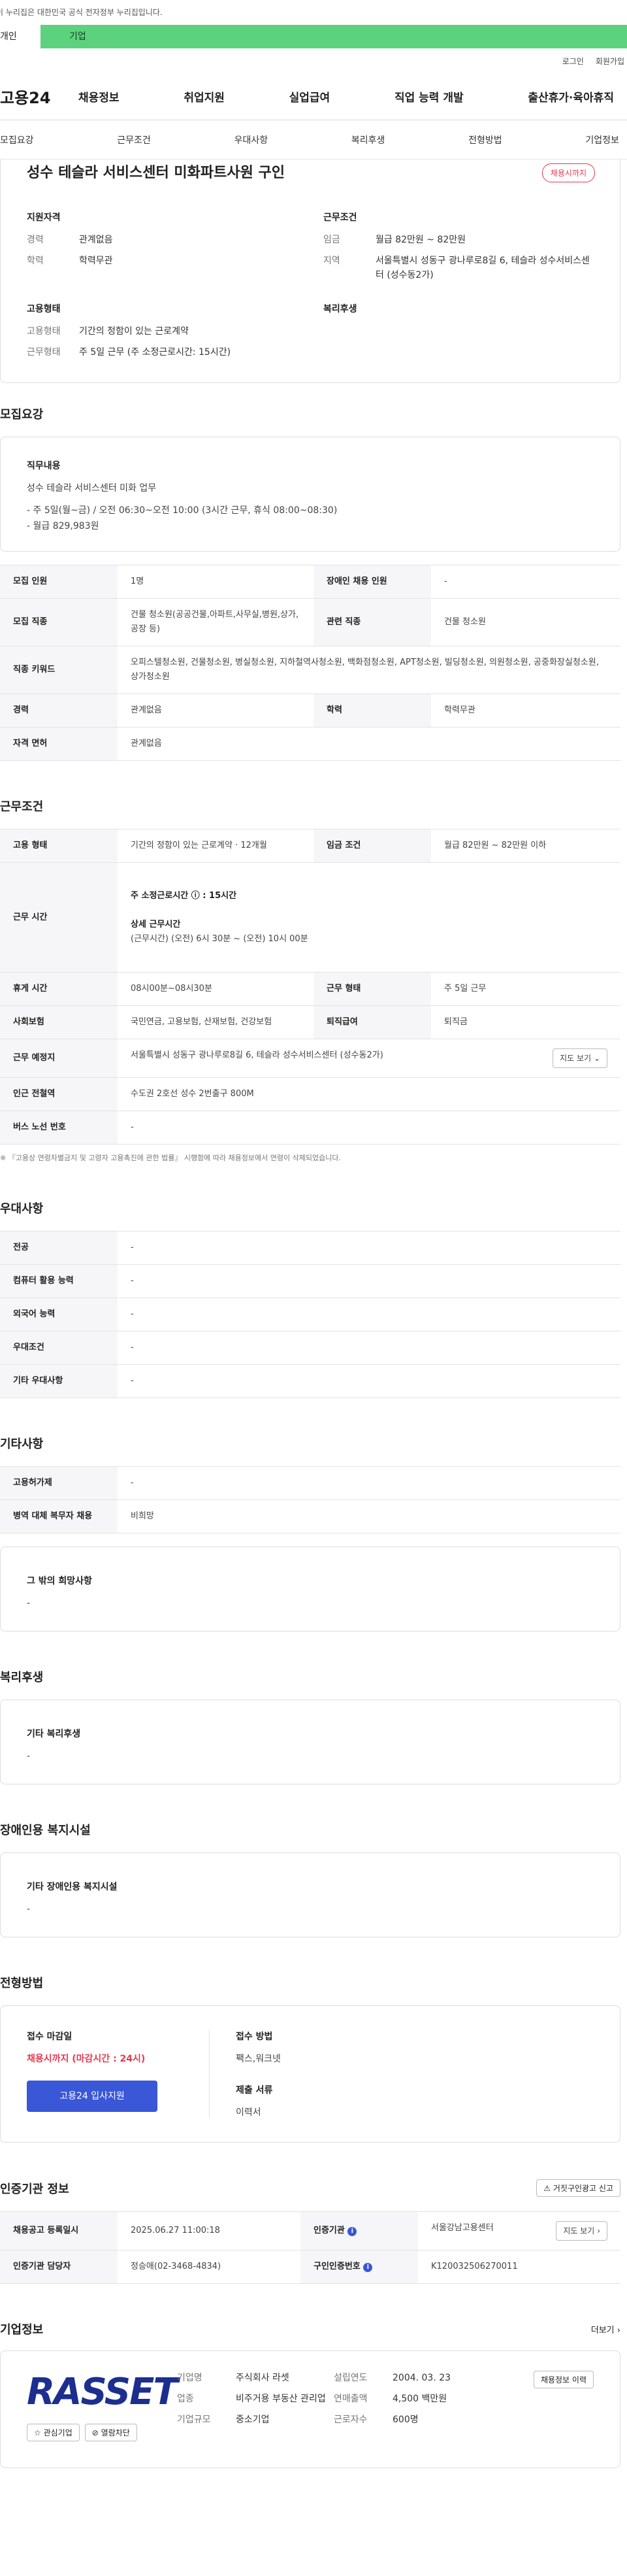 The width and height of the screenshot is (627, 2576). I want to click on qualification-block: 지원자격 경력 관계없음 학력 학력무관, so click(162, 250).